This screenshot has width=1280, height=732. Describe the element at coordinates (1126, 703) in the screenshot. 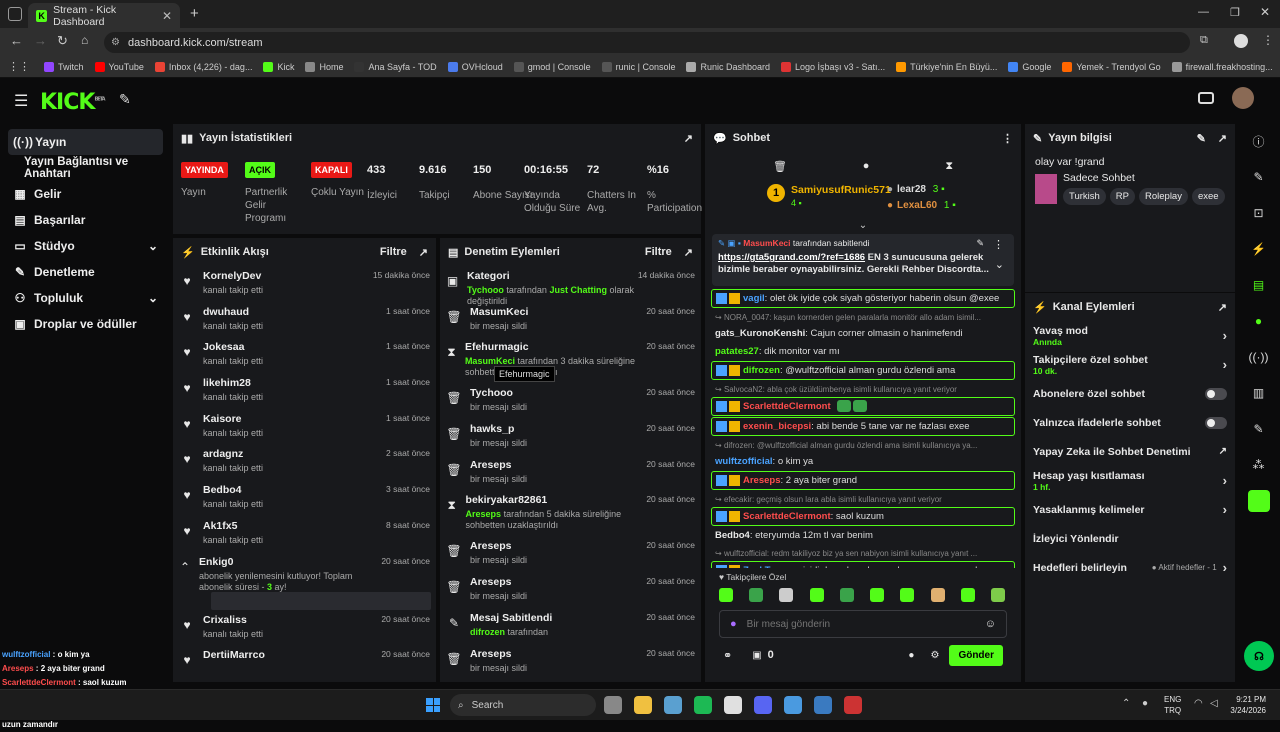

I see `tray-chevron-icon: ⌃` at that location.